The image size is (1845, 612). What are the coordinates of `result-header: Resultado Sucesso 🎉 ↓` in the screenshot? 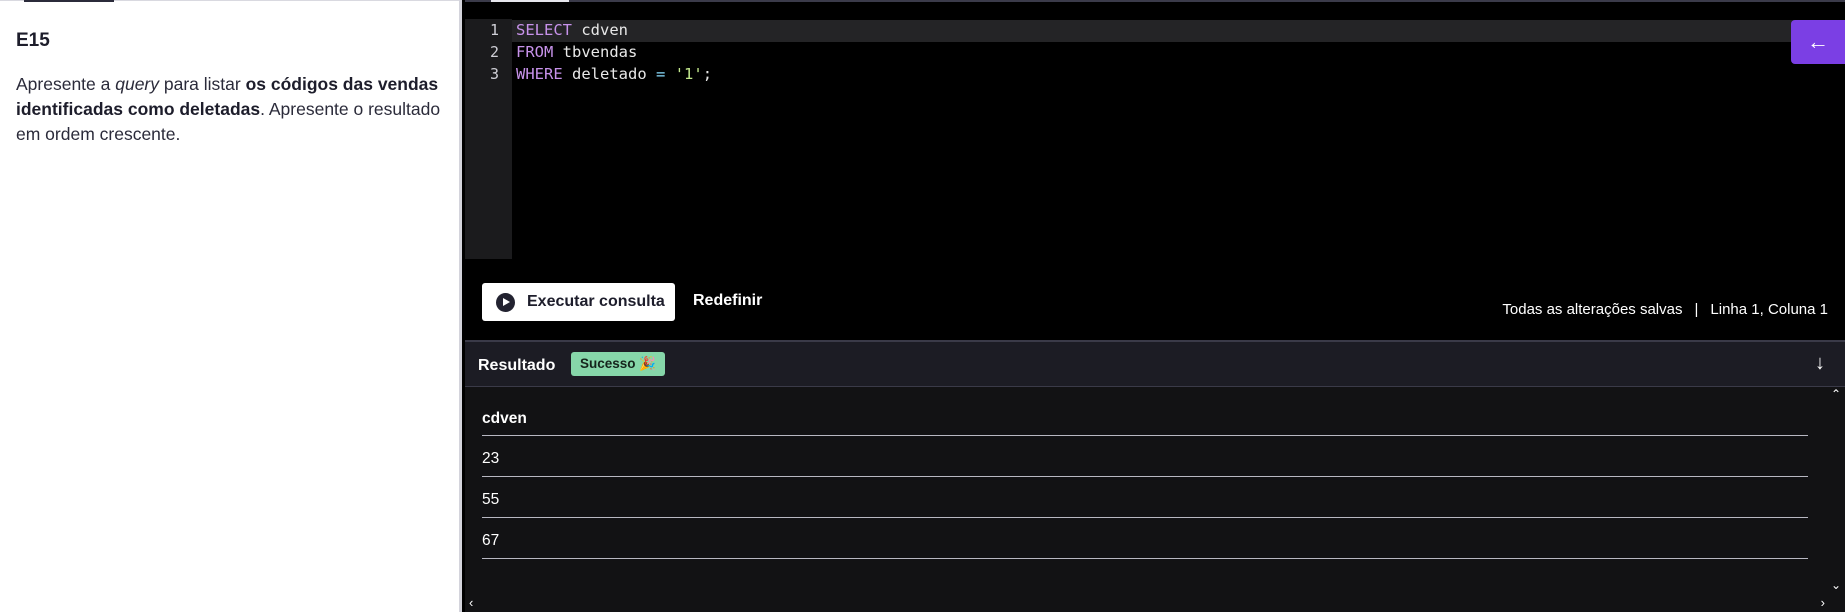 It's located at (1155, 364).